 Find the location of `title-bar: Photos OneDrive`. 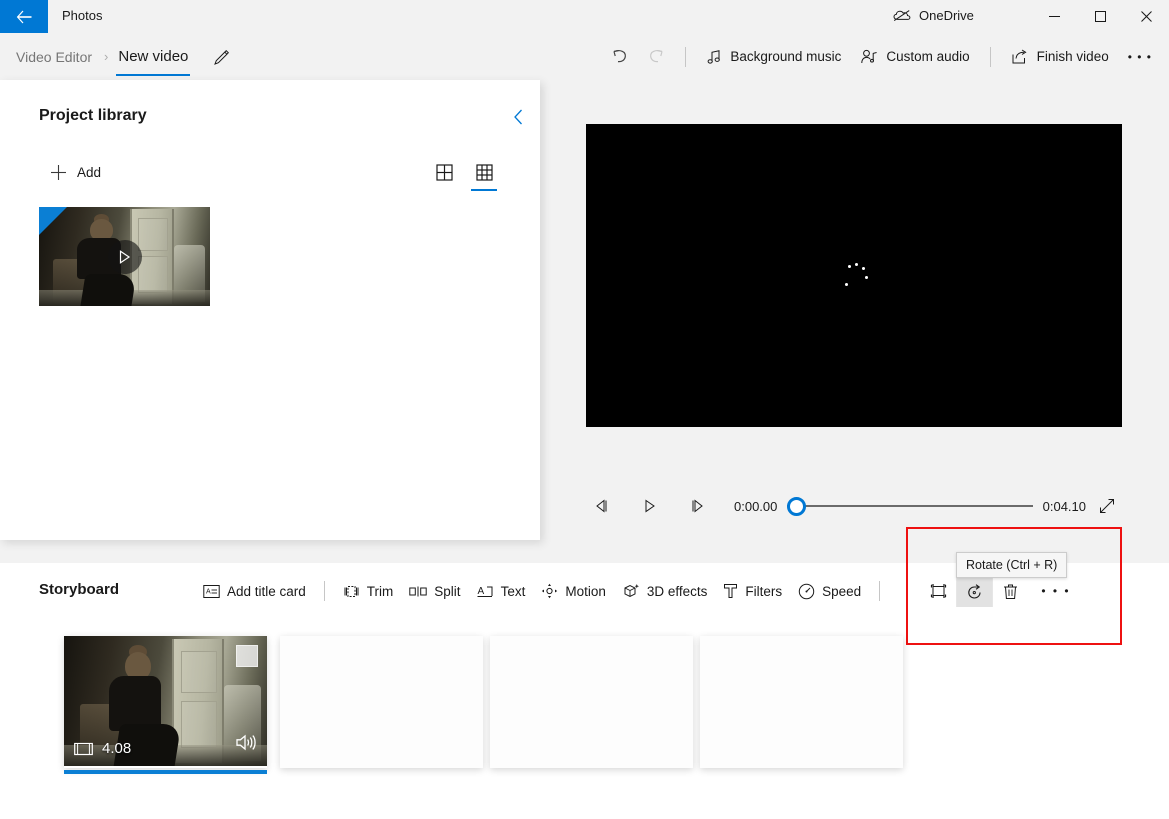

title-bar: Photos OneDrive is located at coordinates (584, 16).